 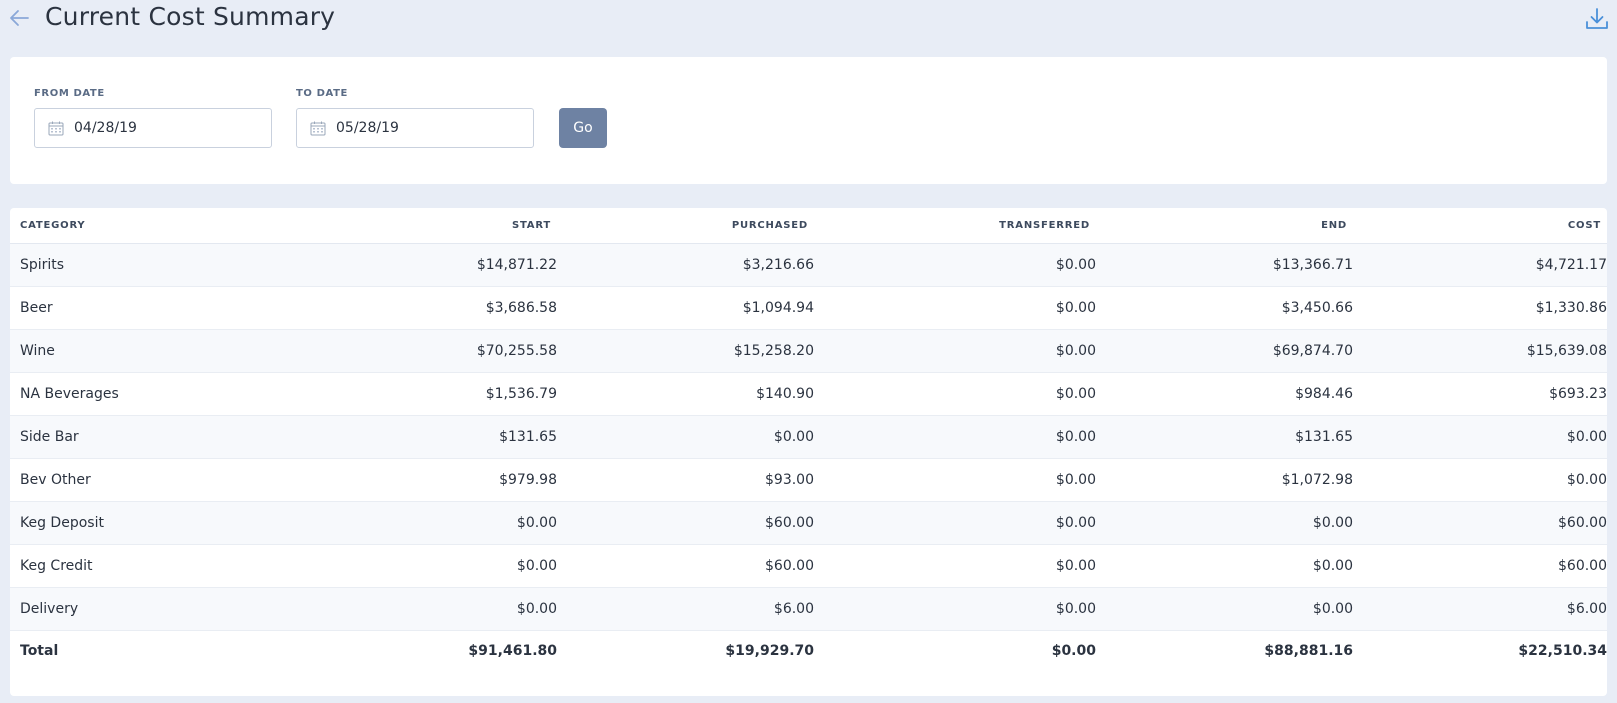 I want to click on from-date-input: 04/28/19, so click(x=153, y=128).